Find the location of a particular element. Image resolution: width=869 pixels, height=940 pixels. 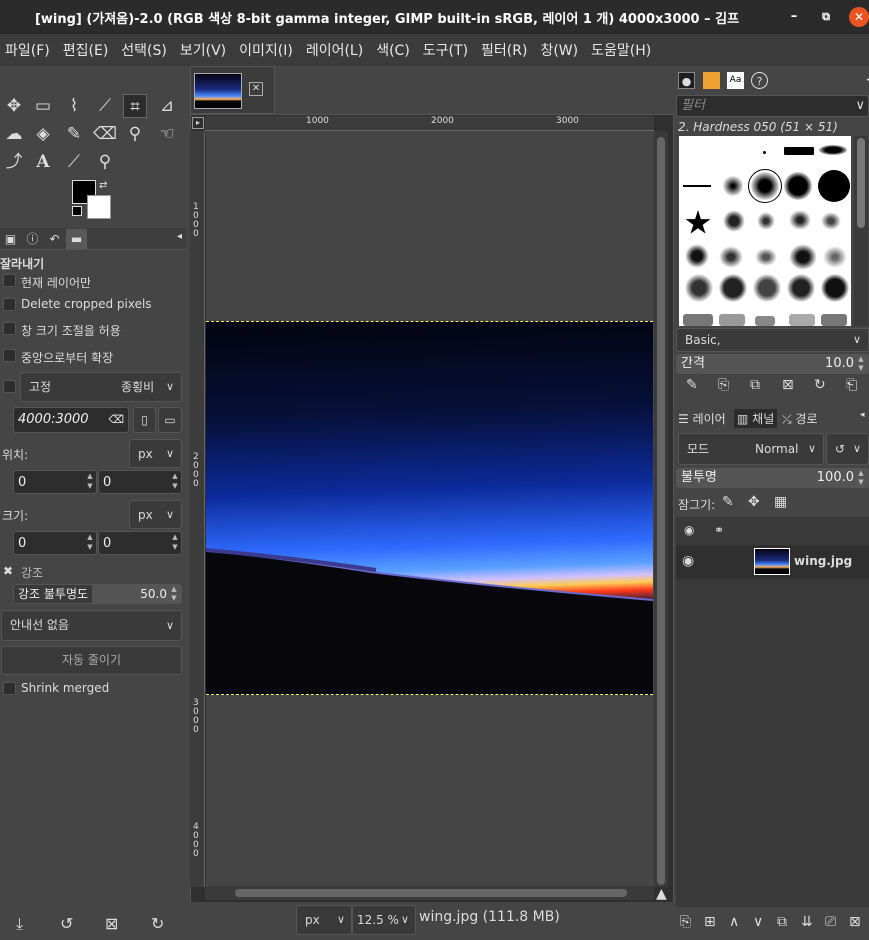

menu-select: 선택(S) is located at coordinates (144, 50).